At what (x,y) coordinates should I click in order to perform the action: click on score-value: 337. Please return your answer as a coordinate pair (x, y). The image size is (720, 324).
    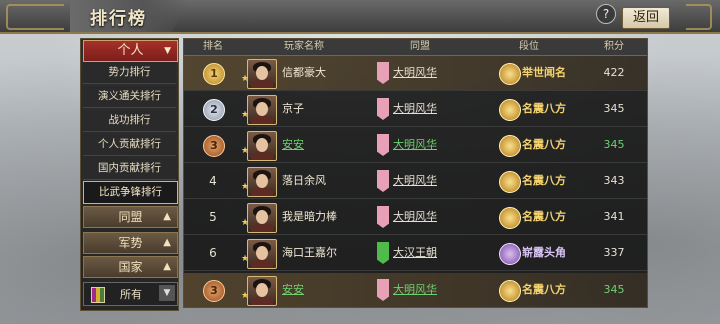
    Looking at the image, I should click on (614, 252).